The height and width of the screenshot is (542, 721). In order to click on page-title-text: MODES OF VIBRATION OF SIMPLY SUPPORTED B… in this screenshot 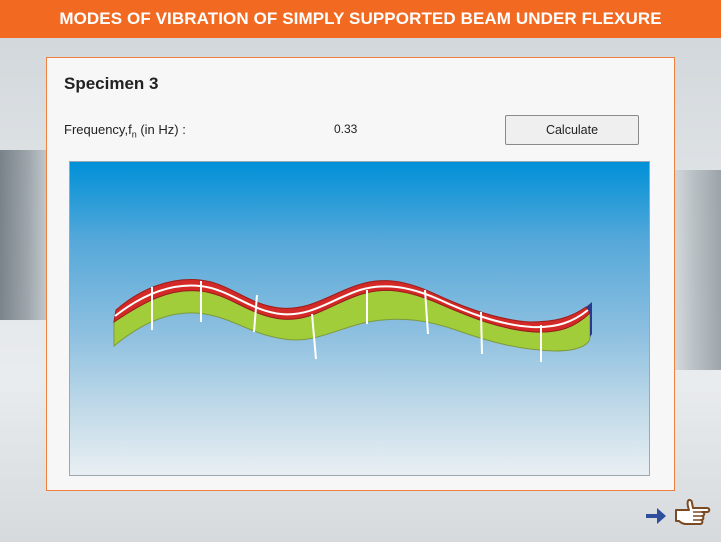, I will do `click(360, 18)`.